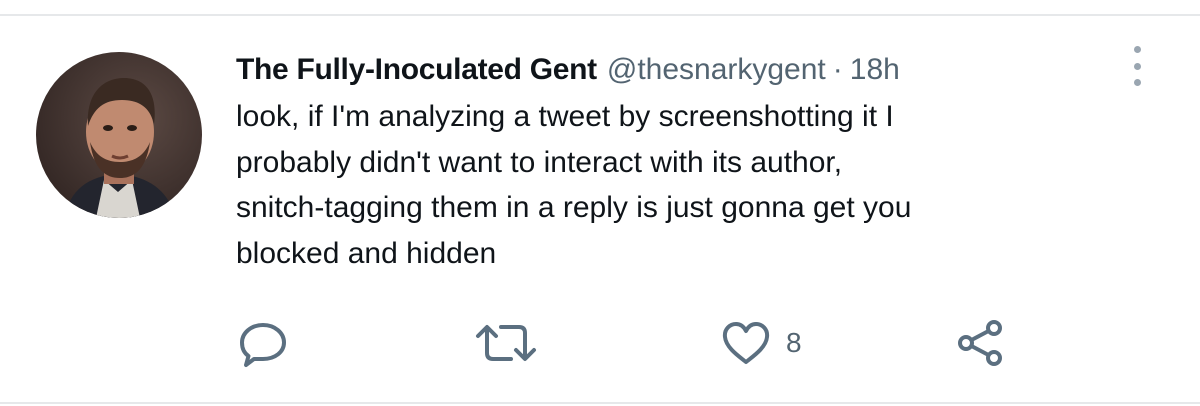  I want to click on like-count: 8, so click(794, 342).